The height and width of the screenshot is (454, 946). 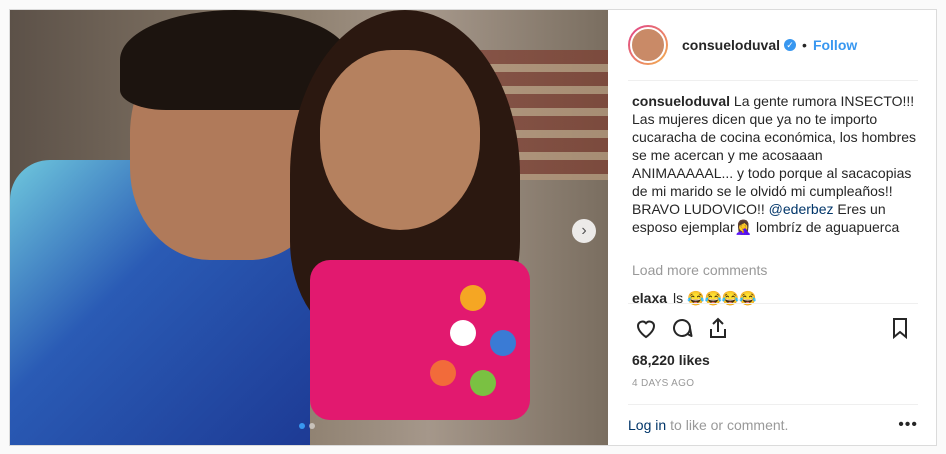 I want to click on share-button, so click(x=718, y=328).